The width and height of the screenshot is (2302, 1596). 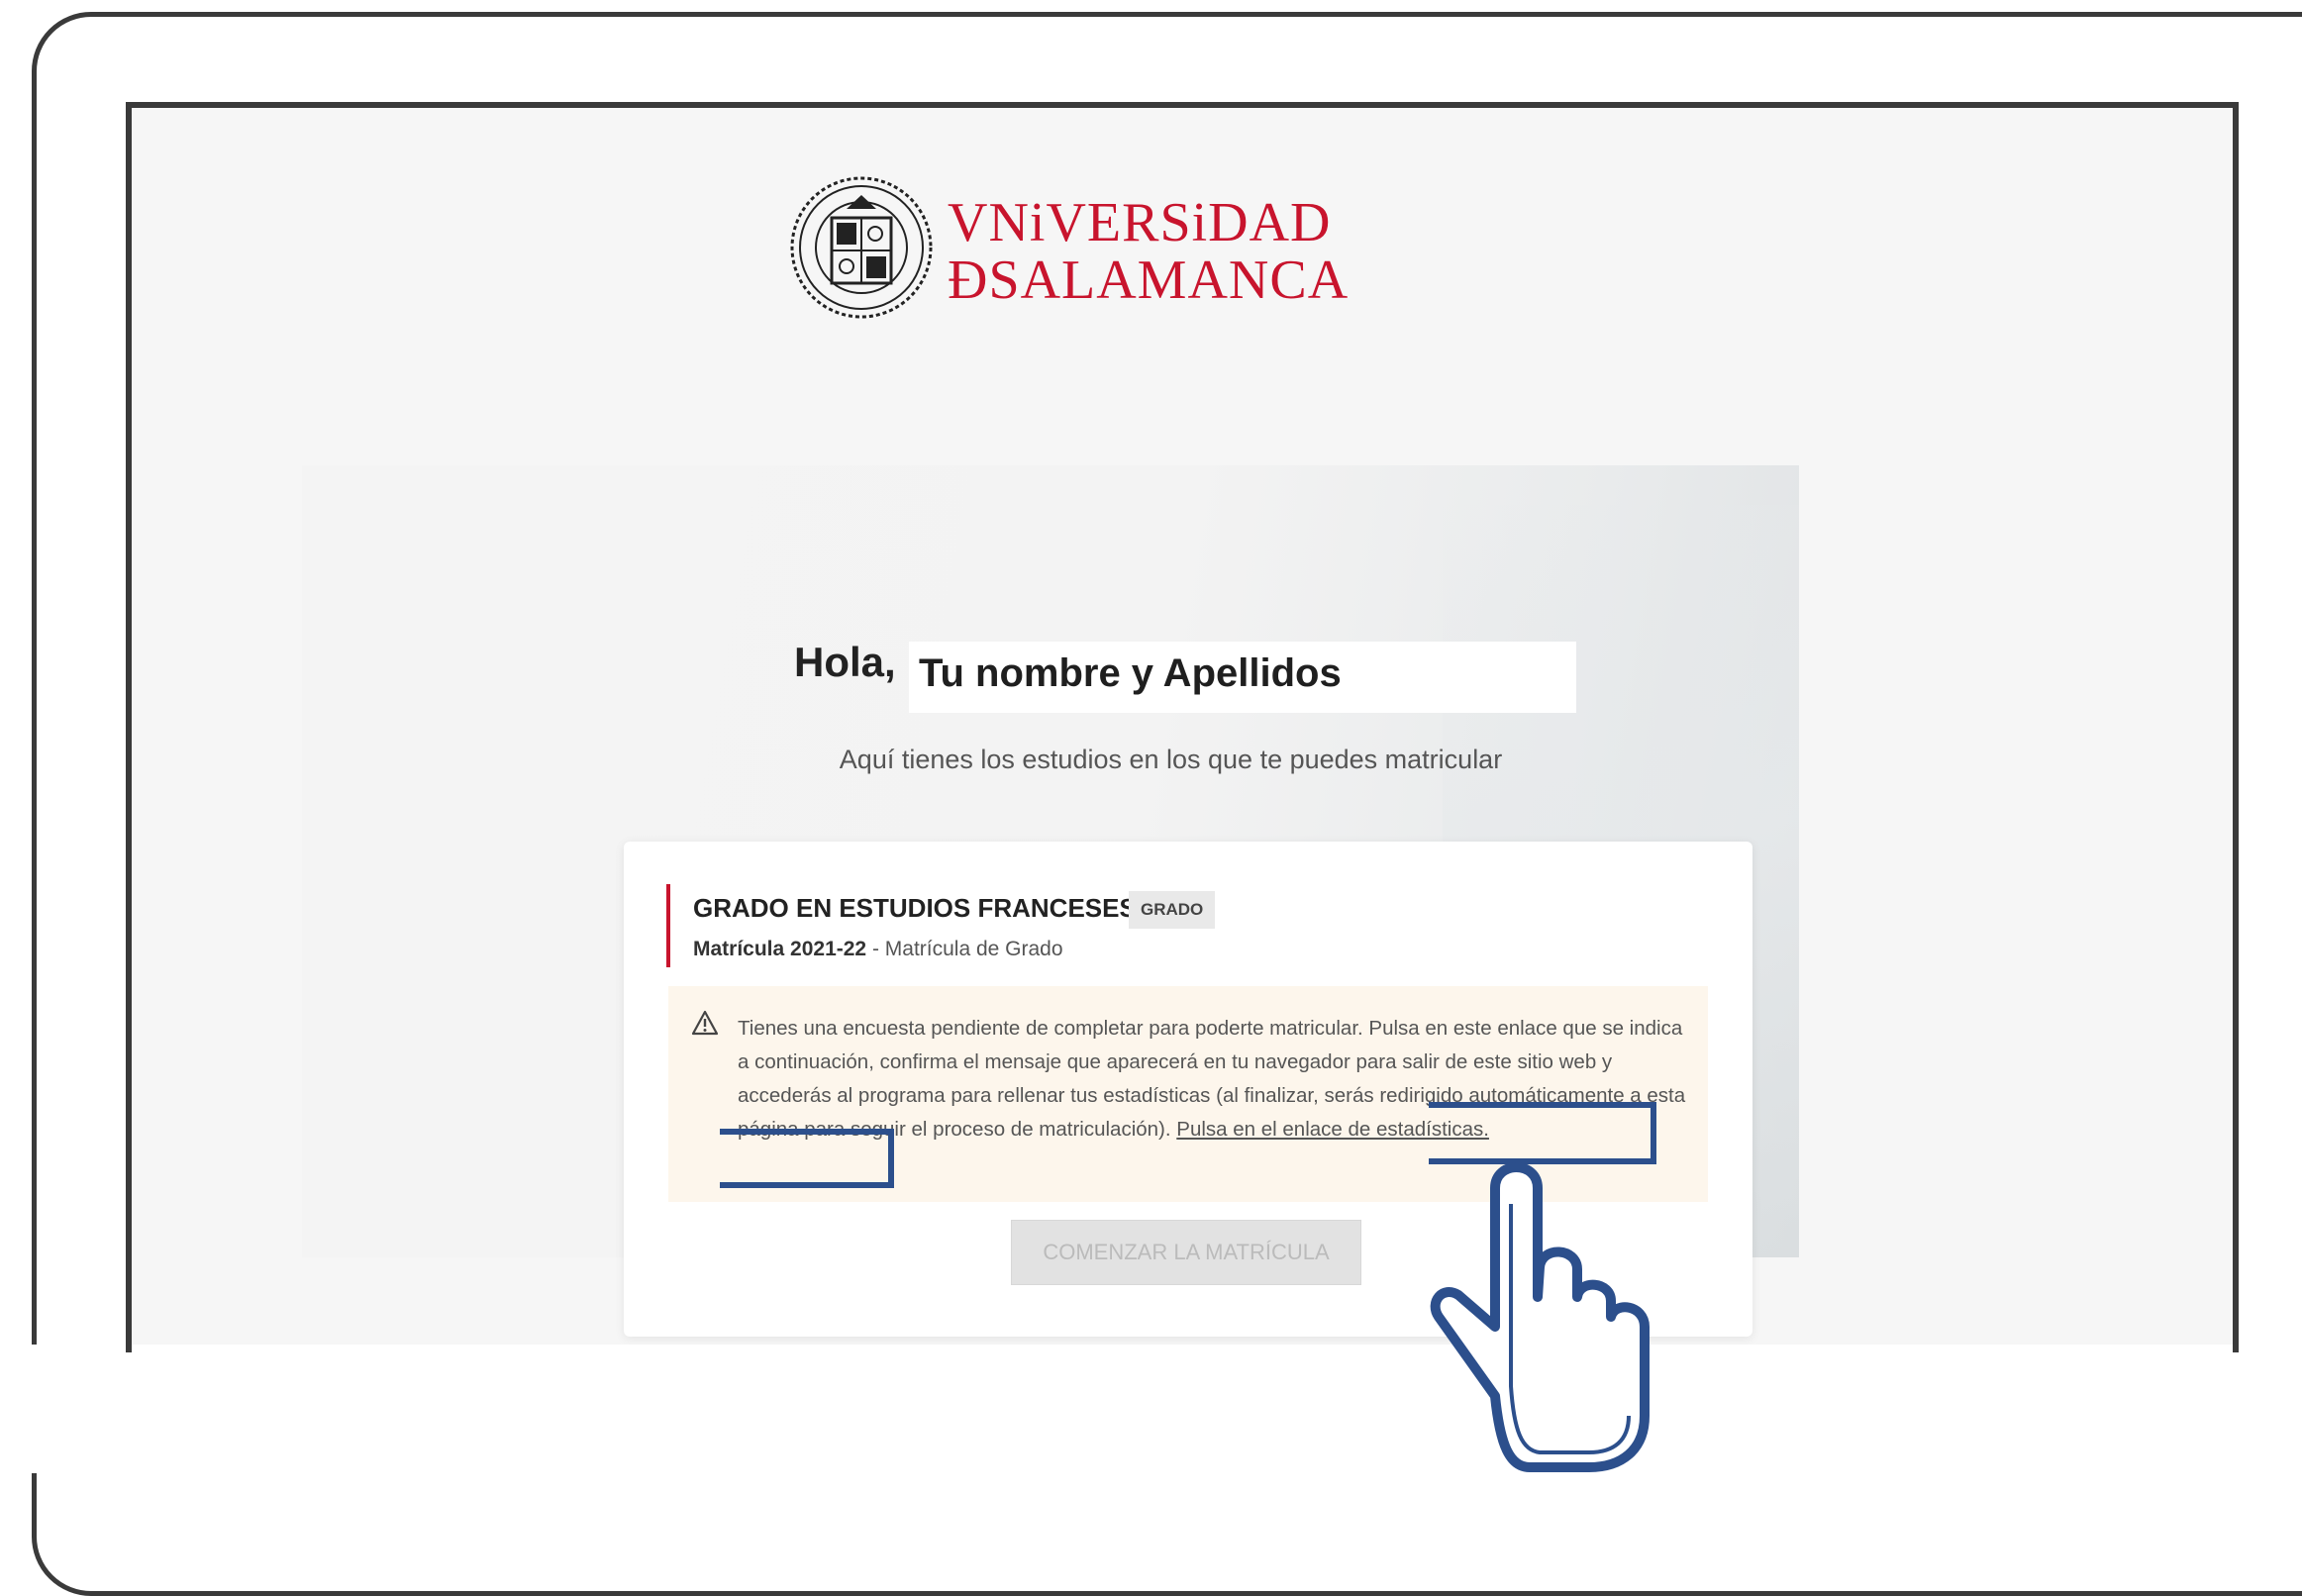 What do you see at coordinates (668, 926) in the screenshot?
I see `card-accent-bar` at bounding box center [668, 926].